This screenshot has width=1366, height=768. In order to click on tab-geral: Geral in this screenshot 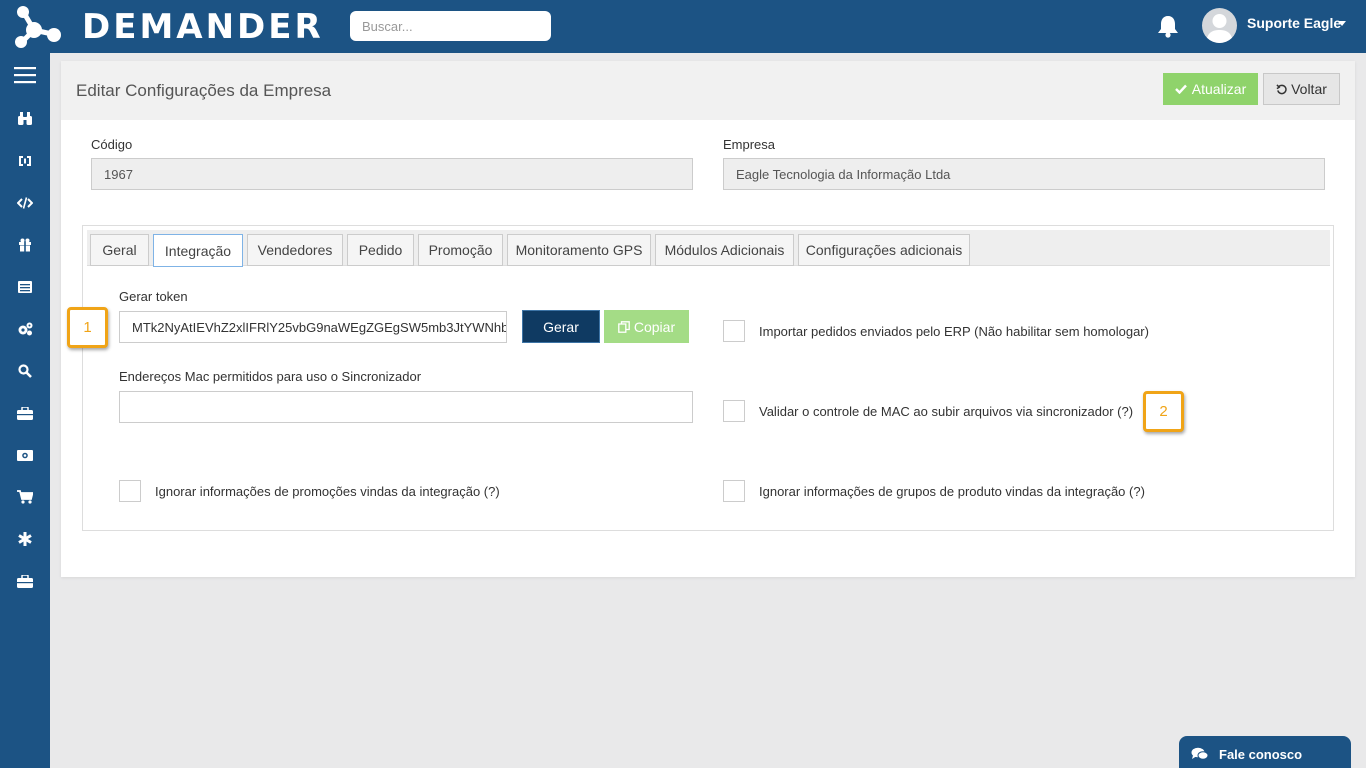, I will do `click(119, 250)`.